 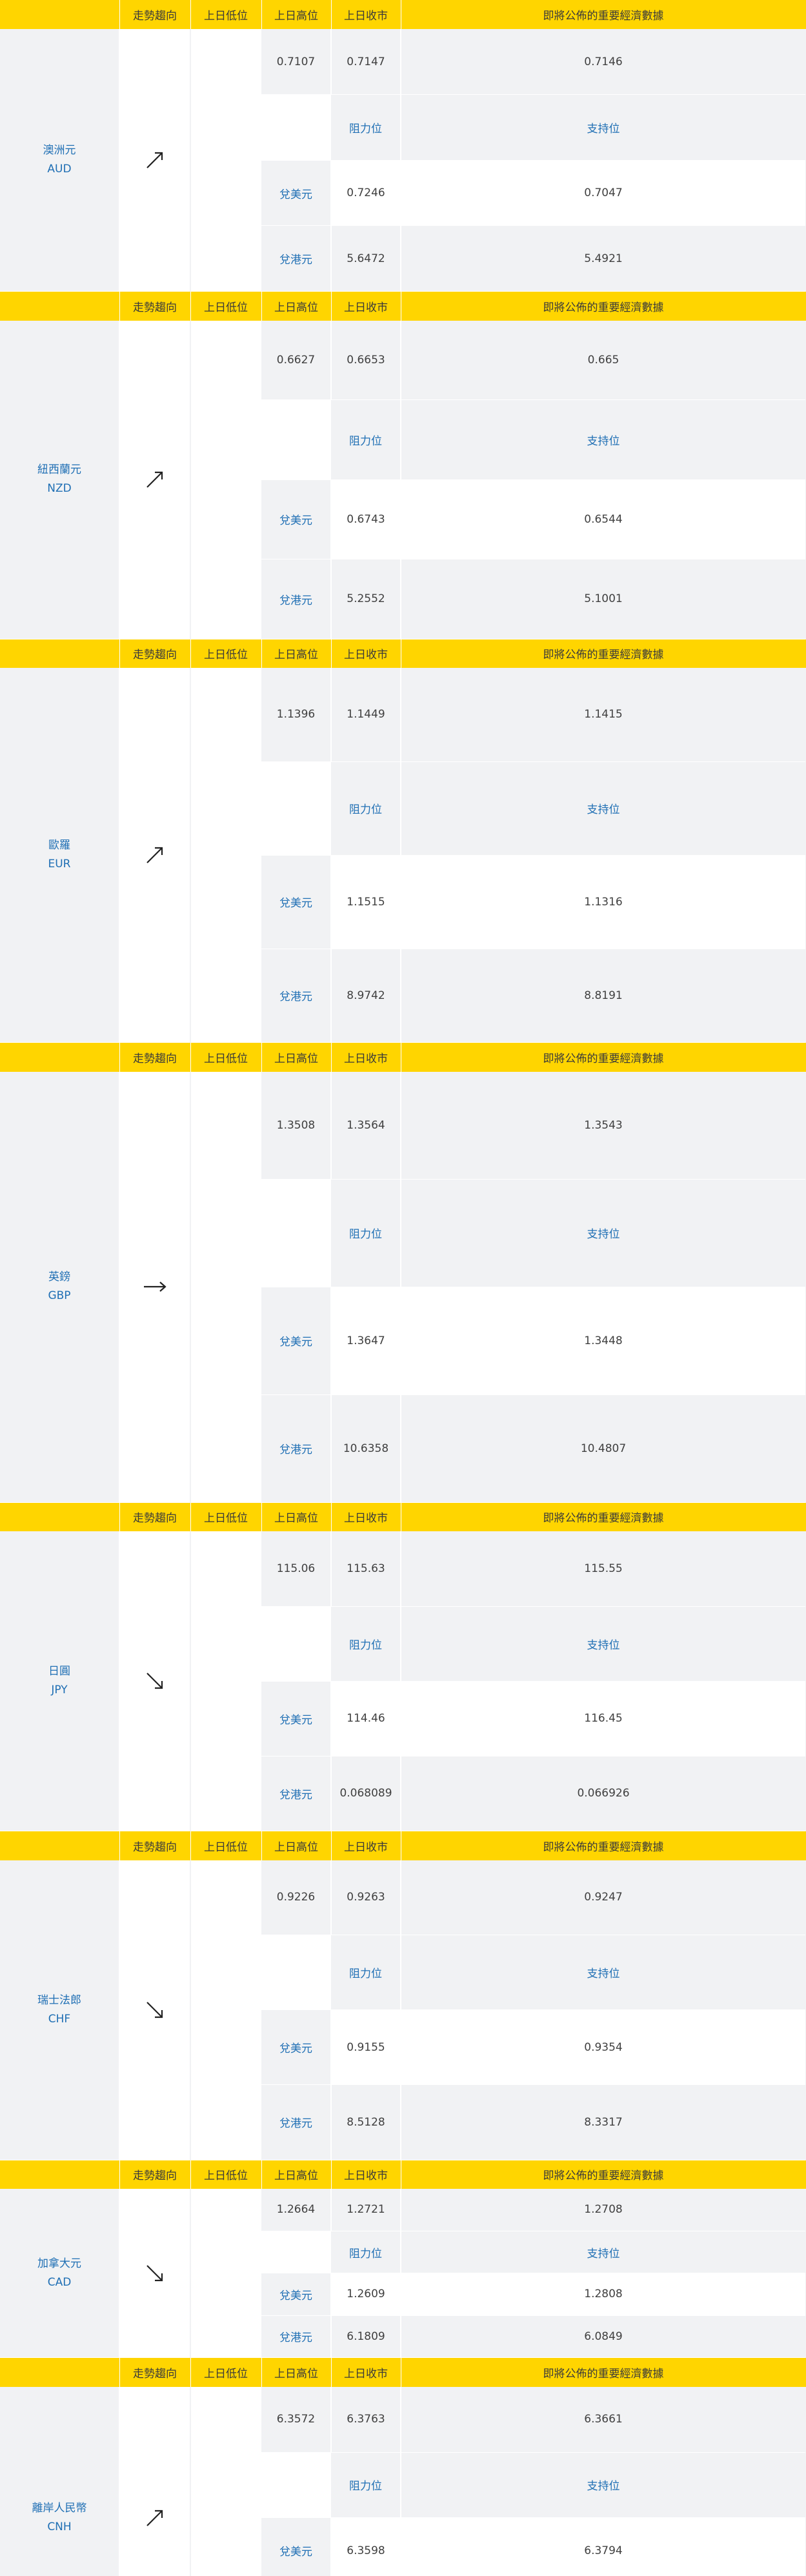 I want to click on currency-name-zh: 歐羅, so click(x=59, y=846).